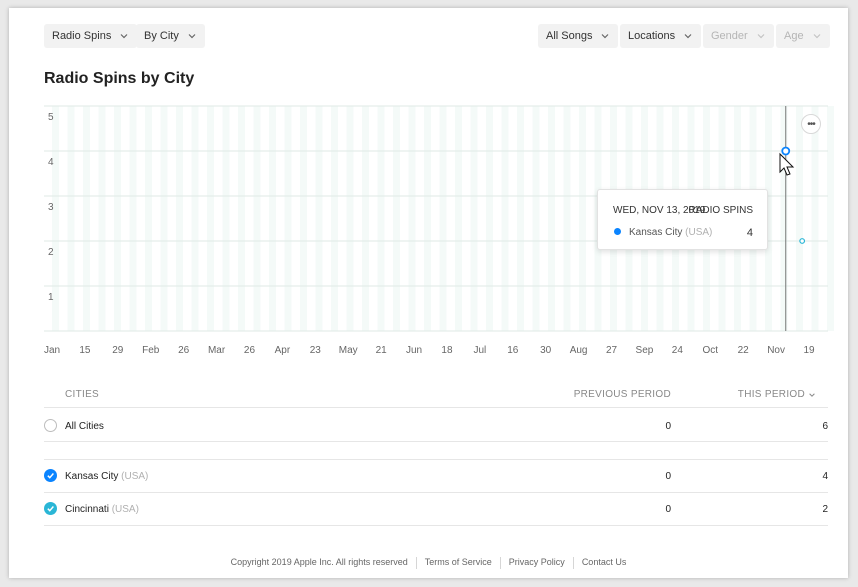 This screenshot has height=587, width=858. Describe the element at coordinates (604, 563) in the screenshot. I see `contact-link: Contact Us` at that location.